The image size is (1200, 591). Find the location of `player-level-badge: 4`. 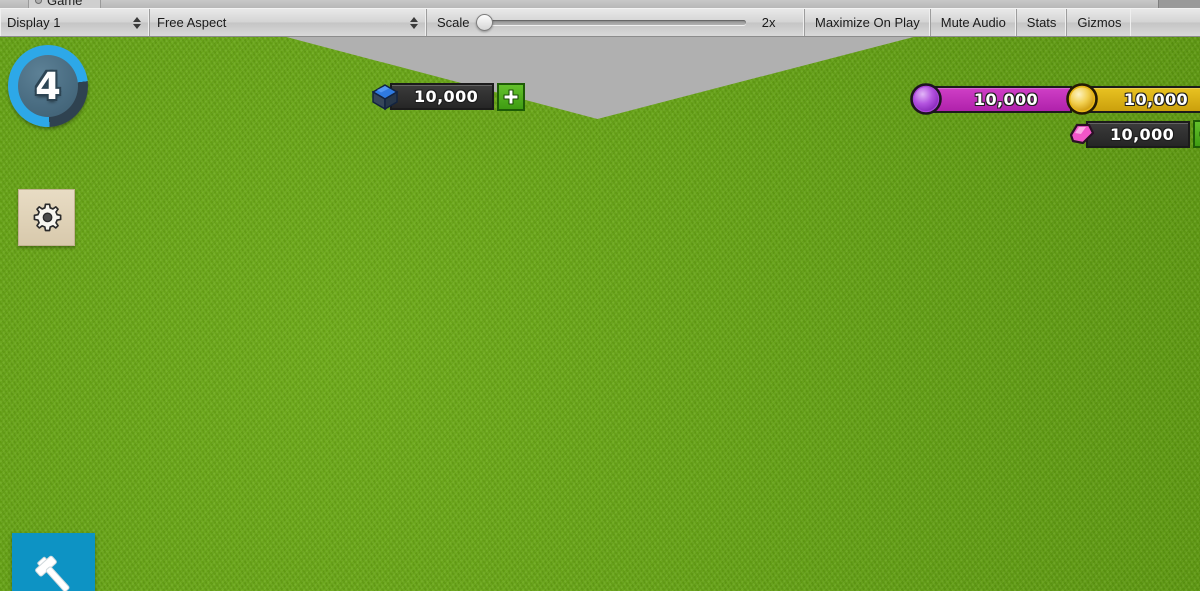

player-level-badge: 4 is located at coordinates (48, 86).